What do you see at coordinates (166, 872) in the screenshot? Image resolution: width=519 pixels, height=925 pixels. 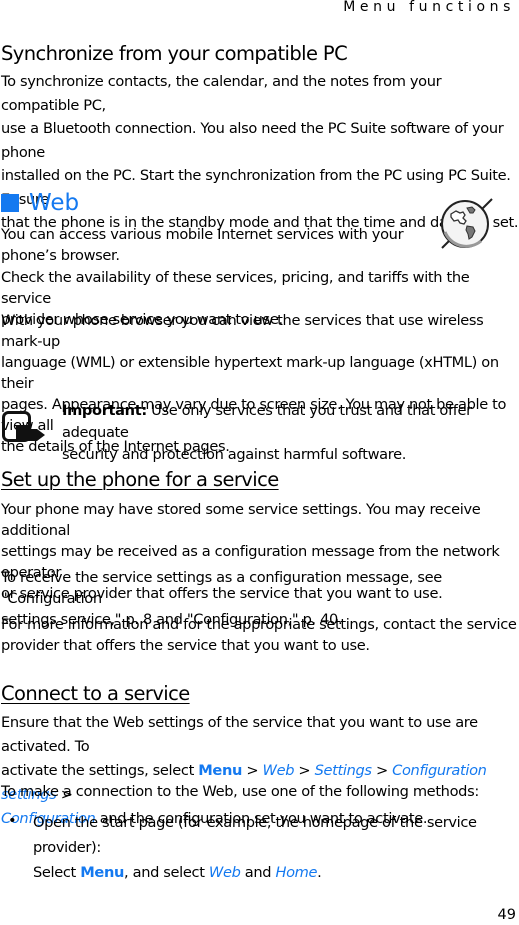 I see `bullet-text: , and select` at bounding box center [166, 872].